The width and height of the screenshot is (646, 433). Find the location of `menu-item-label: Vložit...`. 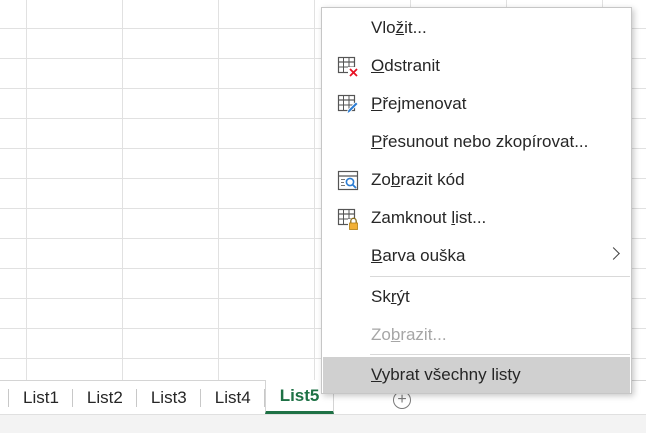

menu-item-label: Vložit... is located at coordinates (399, 27).